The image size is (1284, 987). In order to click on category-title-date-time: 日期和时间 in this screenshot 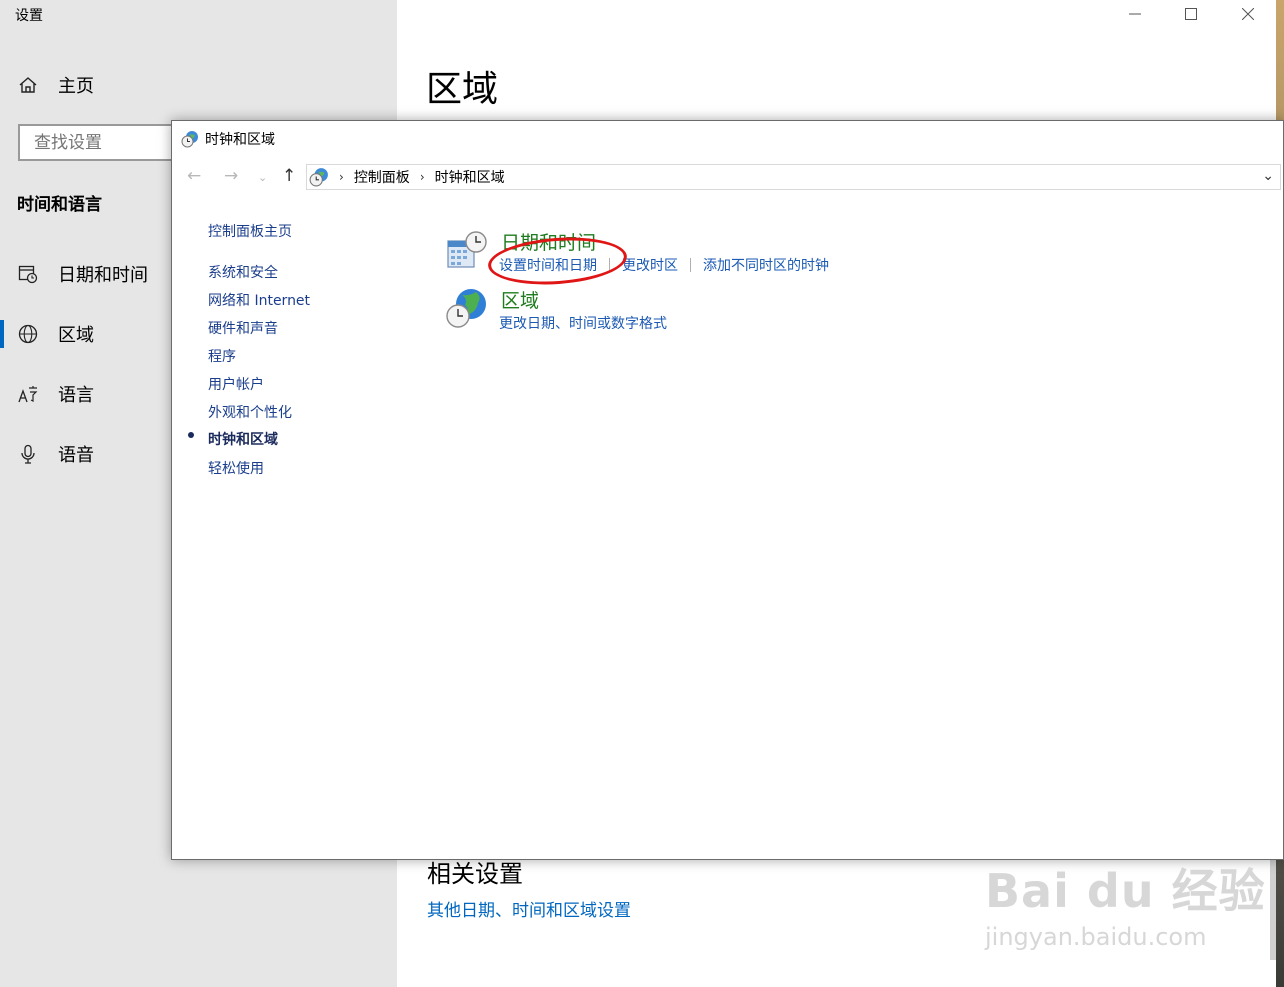, I will do `click(548, 241)`.